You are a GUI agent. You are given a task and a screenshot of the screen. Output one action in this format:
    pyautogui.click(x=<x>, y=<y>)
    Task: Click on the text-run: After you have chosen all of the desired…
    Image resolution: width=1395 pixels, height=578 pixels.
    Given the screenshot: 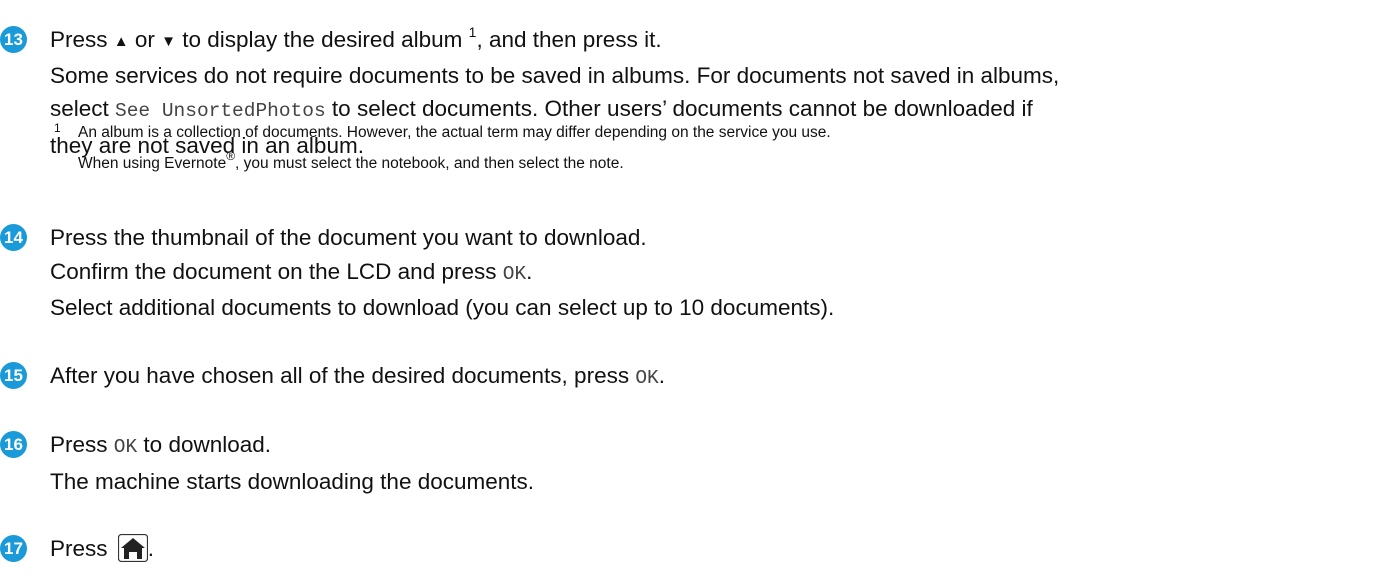 What is the action you would take?
    pyautogui.click(x=343, y=375)
    